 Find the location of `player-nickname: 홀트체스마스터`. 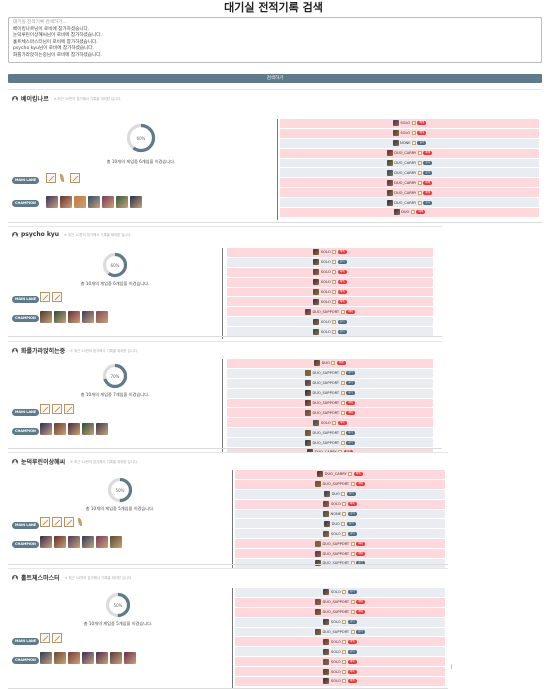

player-nickname: 홀트체스마스터 is located at coordinates (40, 577).